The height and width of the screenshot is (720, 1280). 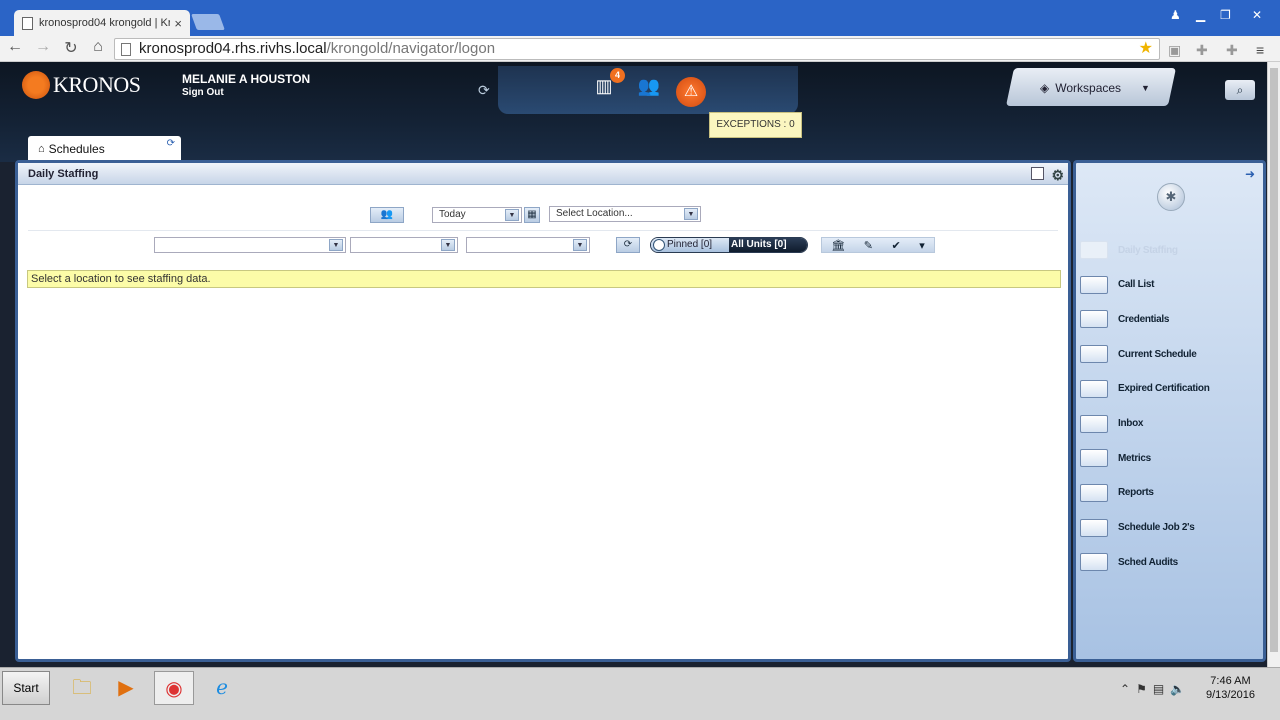 What do you see at coordinates (404, 245) in the screenshot?
I see `filter-select-2: ▼` at bounding box center [404, 245].